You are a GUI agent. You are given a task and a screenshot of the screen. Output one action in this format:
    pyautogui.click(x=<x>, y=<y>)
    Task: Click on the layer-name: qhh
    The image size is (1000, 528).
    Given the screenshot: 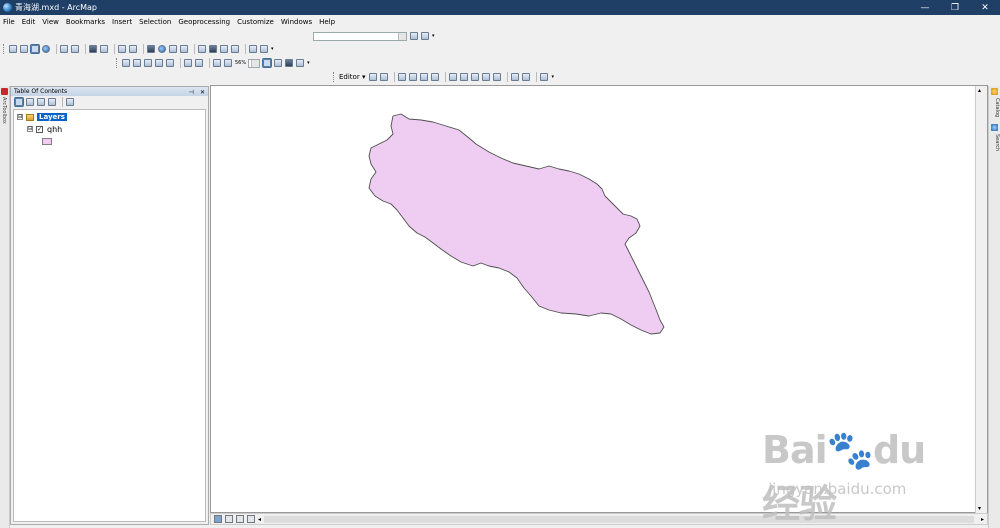 What is the action you would take?
    pyautogui.click(x=54, y=129)
    